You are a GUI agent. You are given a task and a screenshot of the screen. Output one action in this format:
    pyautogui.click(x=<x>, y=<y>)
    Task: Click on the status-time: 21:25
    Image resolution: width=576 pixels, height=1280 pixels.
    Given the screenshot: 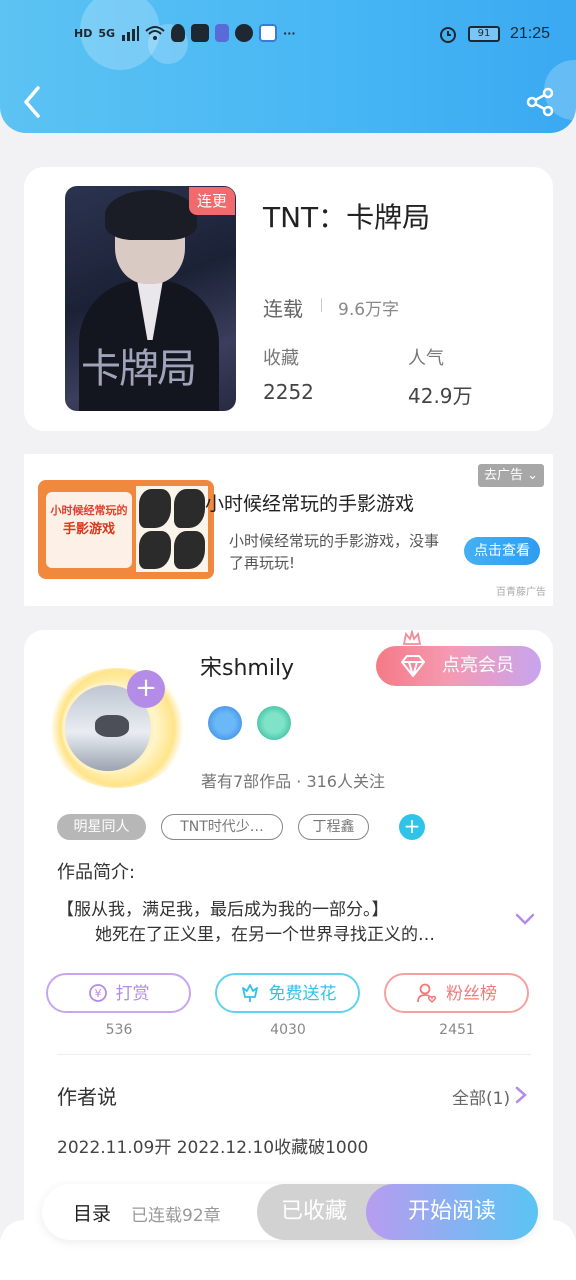 What is the action you would take?
    pyautogui.click(x=529, y=33)
    